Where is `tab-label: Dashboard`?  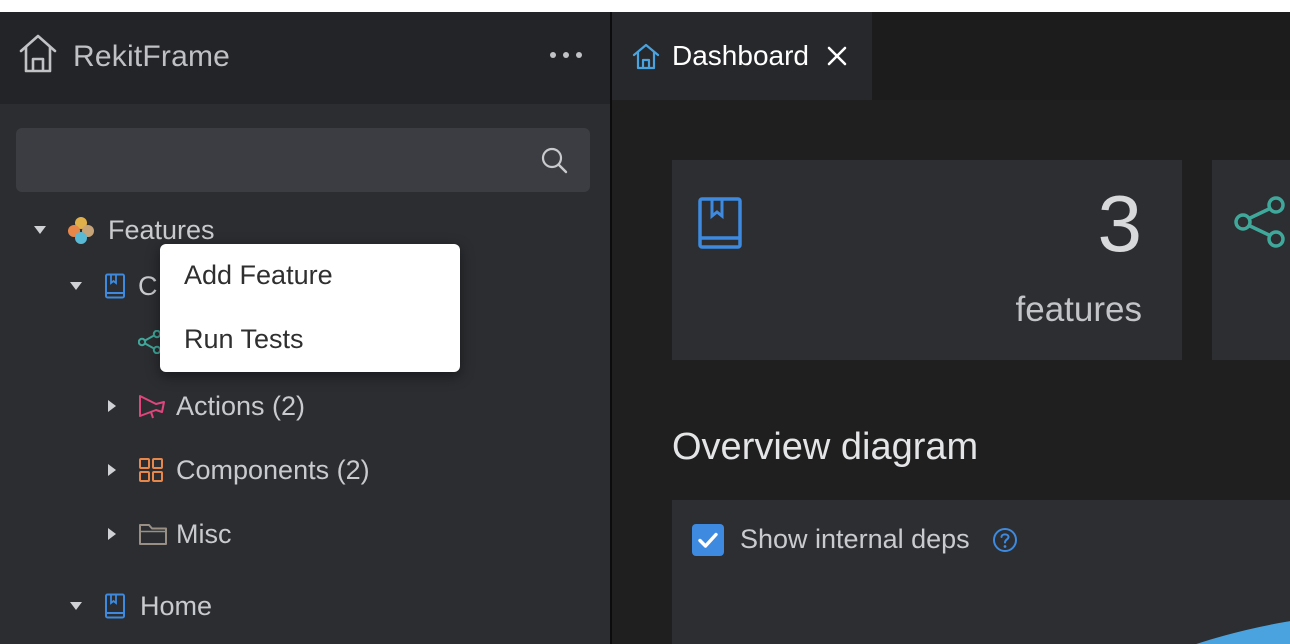 tab-label: Dashboard is located at coordinates (740, 55).